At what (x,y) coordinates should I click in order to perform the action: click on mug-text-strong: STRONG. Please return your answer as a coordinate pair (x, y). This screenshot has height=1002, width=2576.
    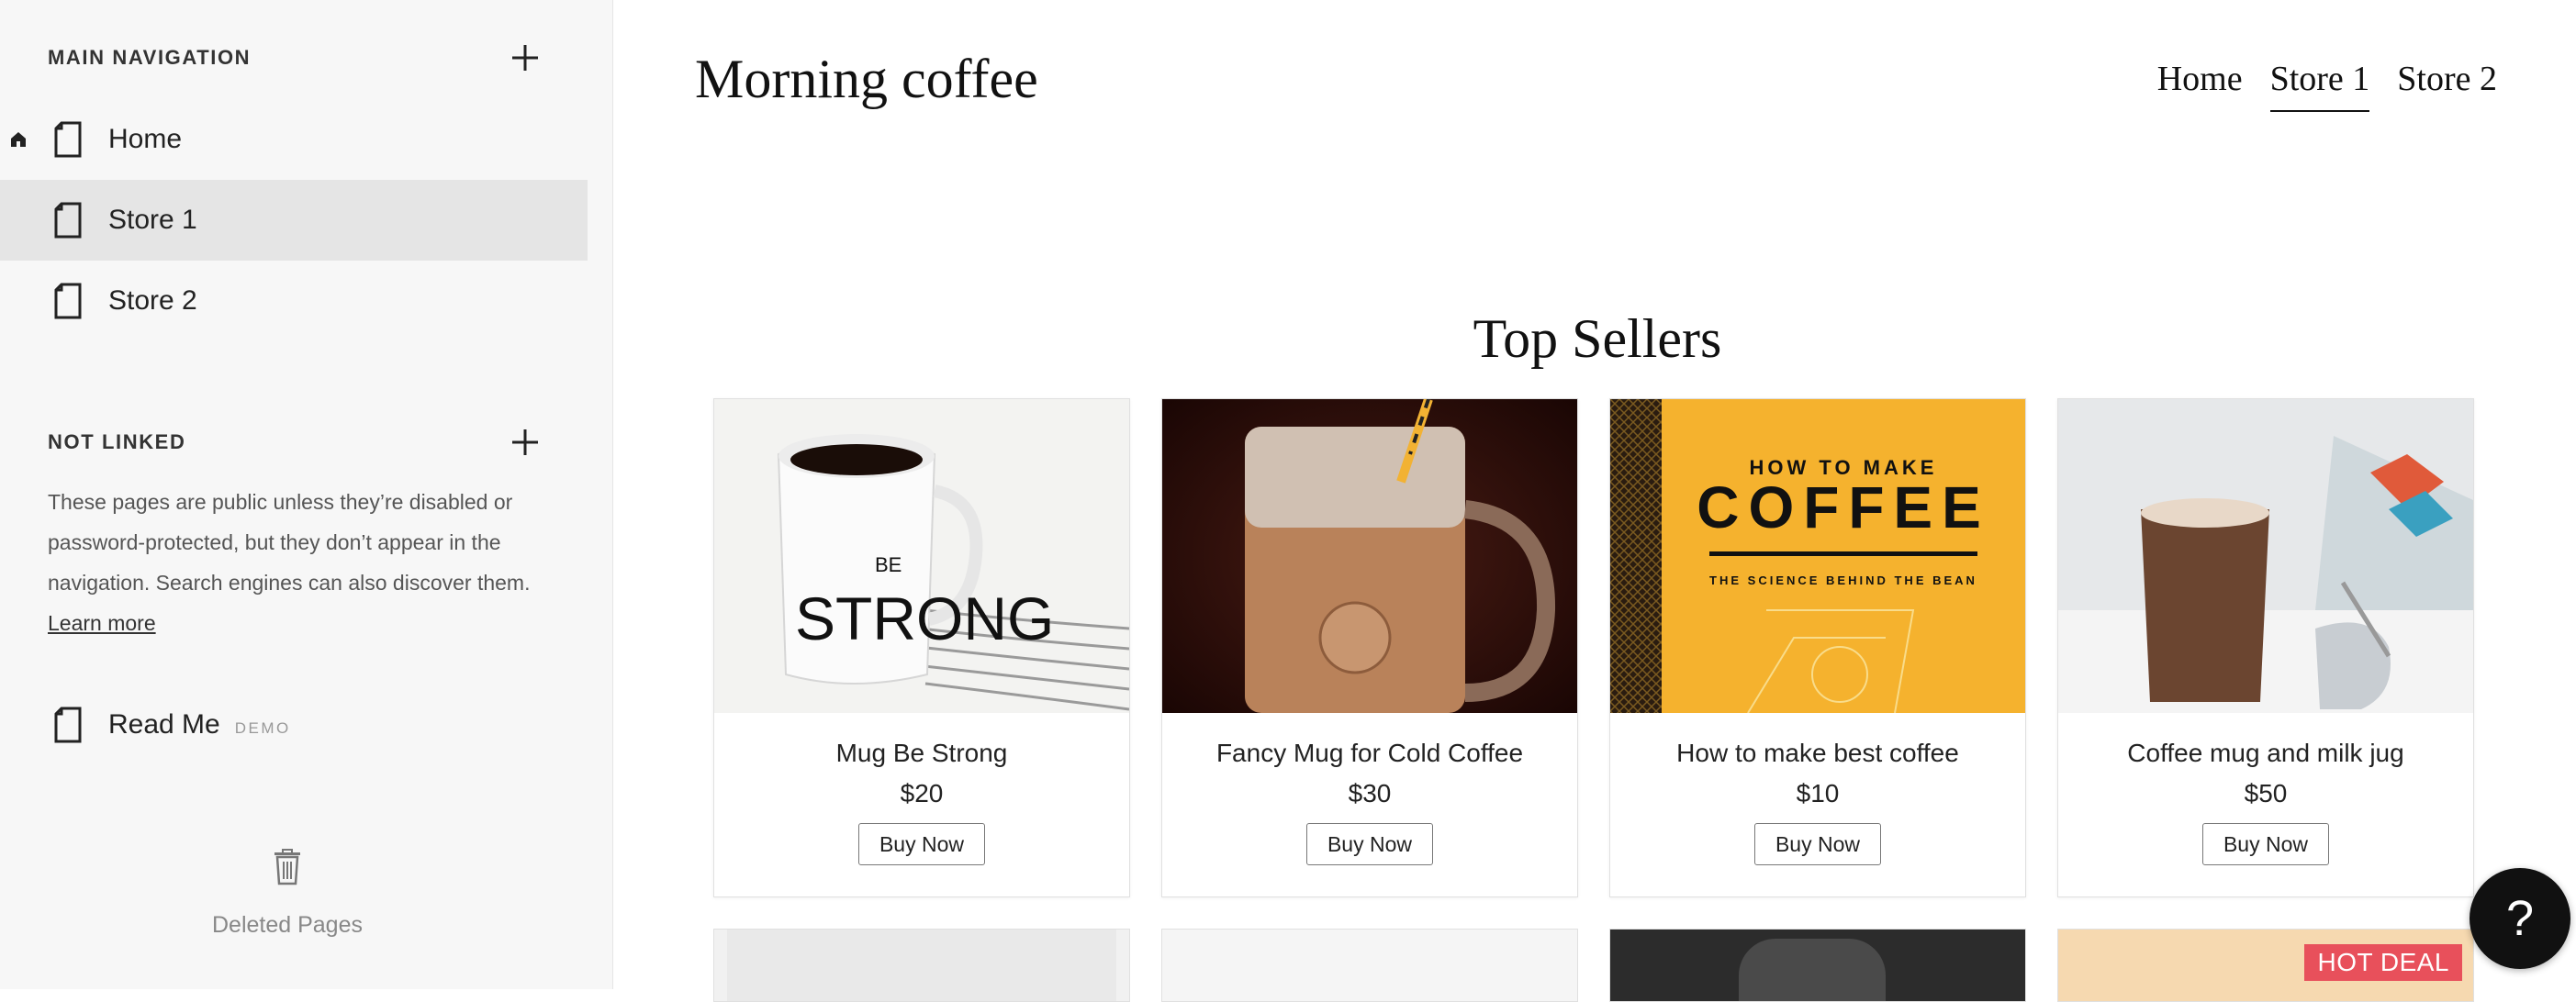
    Looking at the image, I should click on (924, 618).